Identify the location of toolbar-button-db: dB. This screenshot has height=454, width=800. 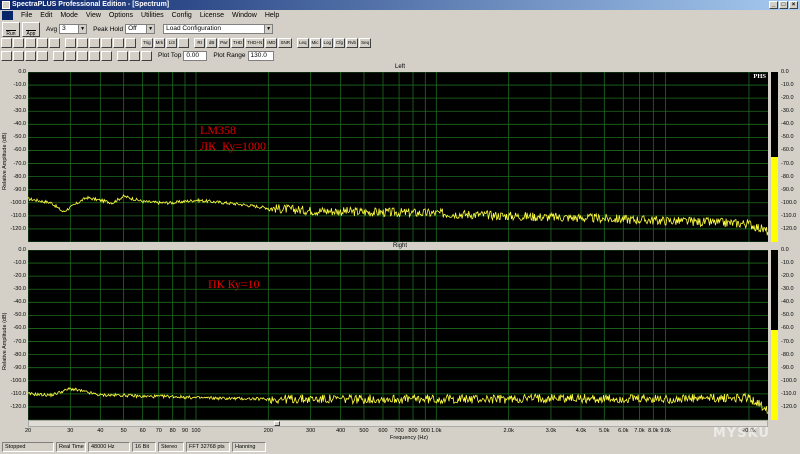
(212, 43).